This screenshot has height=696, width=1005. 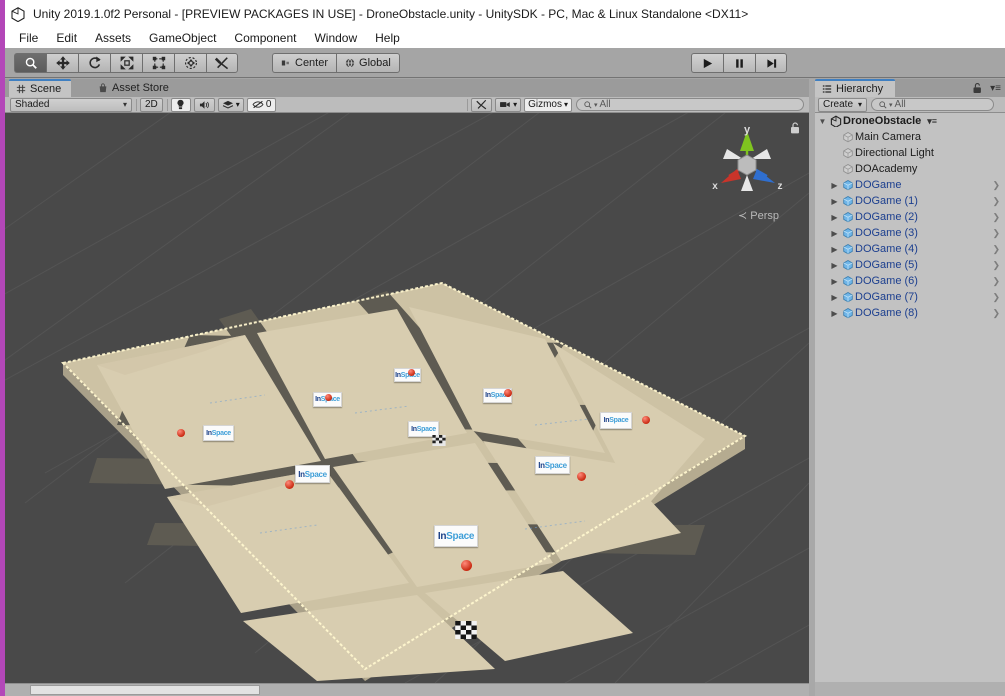 I want to click on scene-context-menu-icon: ▾≡, so click(x=932, y=121).